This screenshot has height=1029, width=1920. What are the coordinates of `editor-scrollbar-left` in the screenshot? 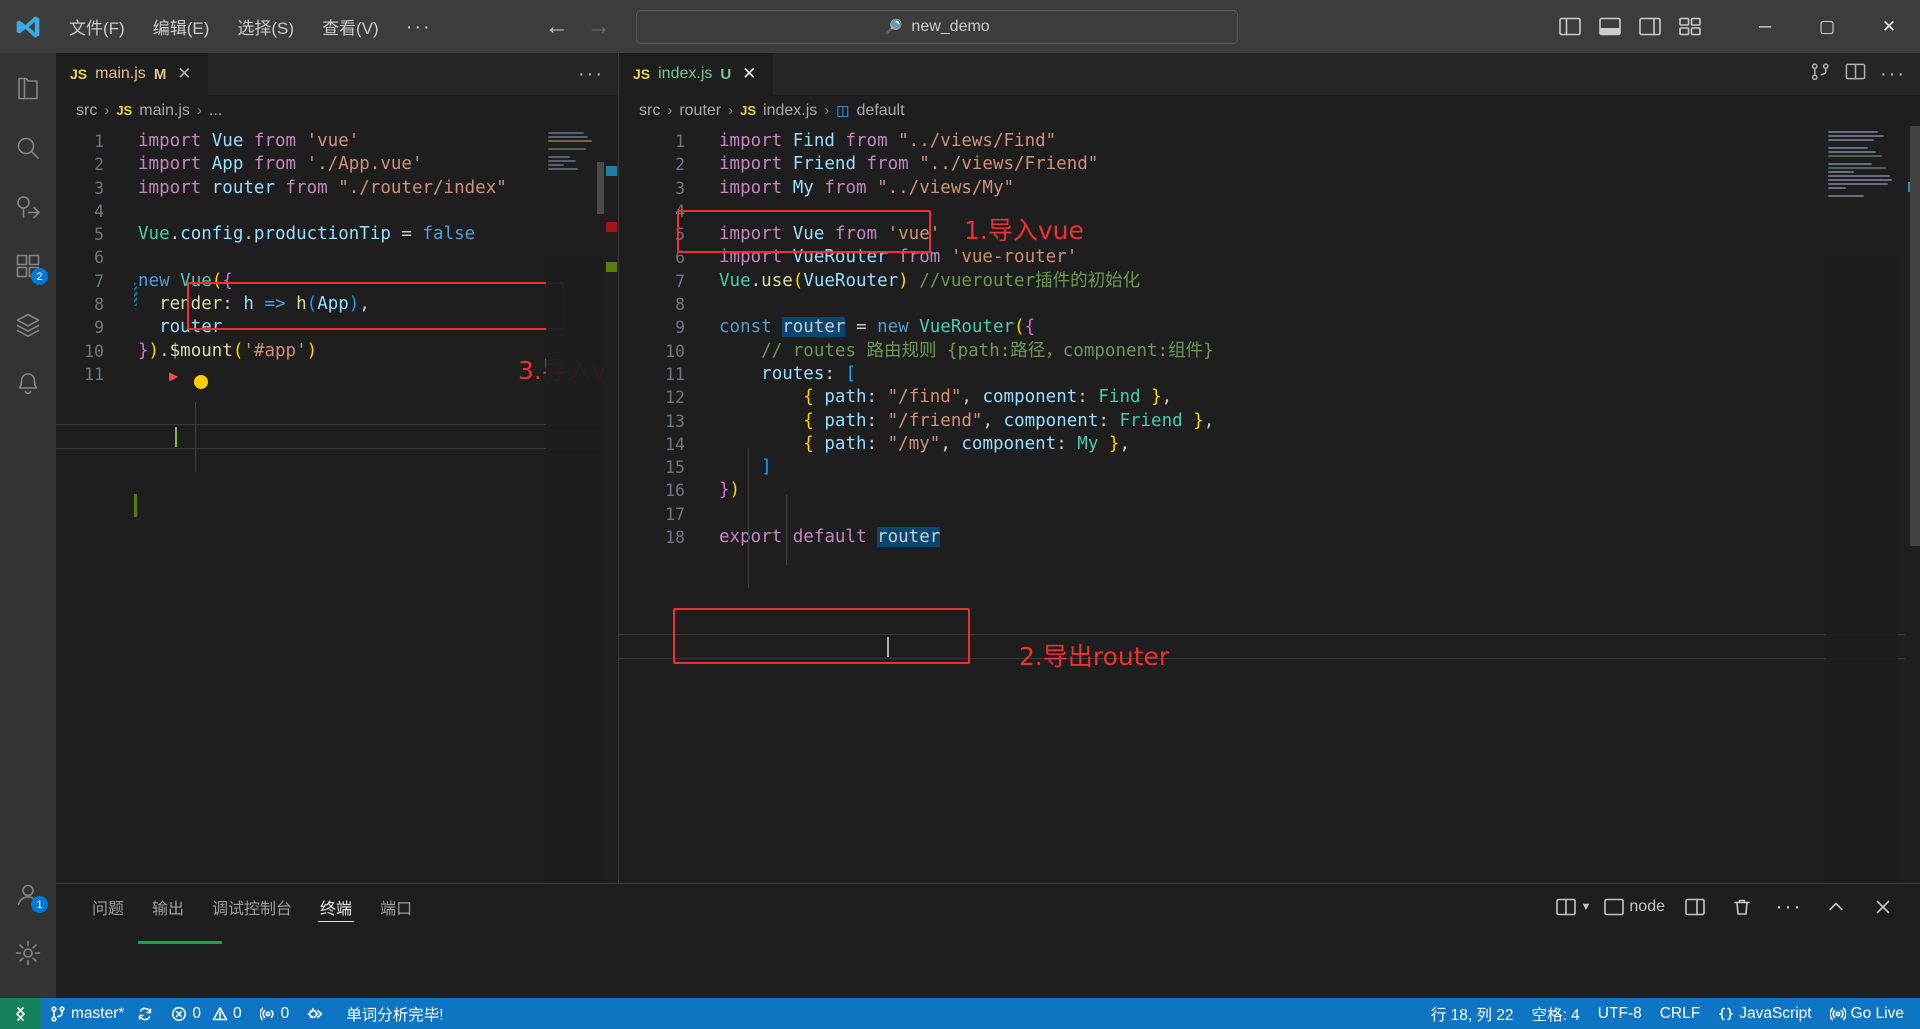 It's located at (600, 188).